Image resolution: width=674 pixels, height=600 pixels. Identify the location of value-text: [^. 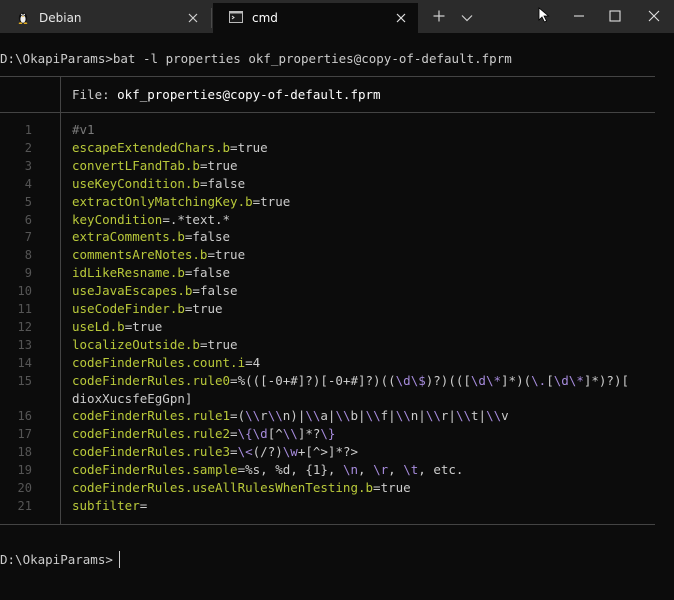
(275, 434).